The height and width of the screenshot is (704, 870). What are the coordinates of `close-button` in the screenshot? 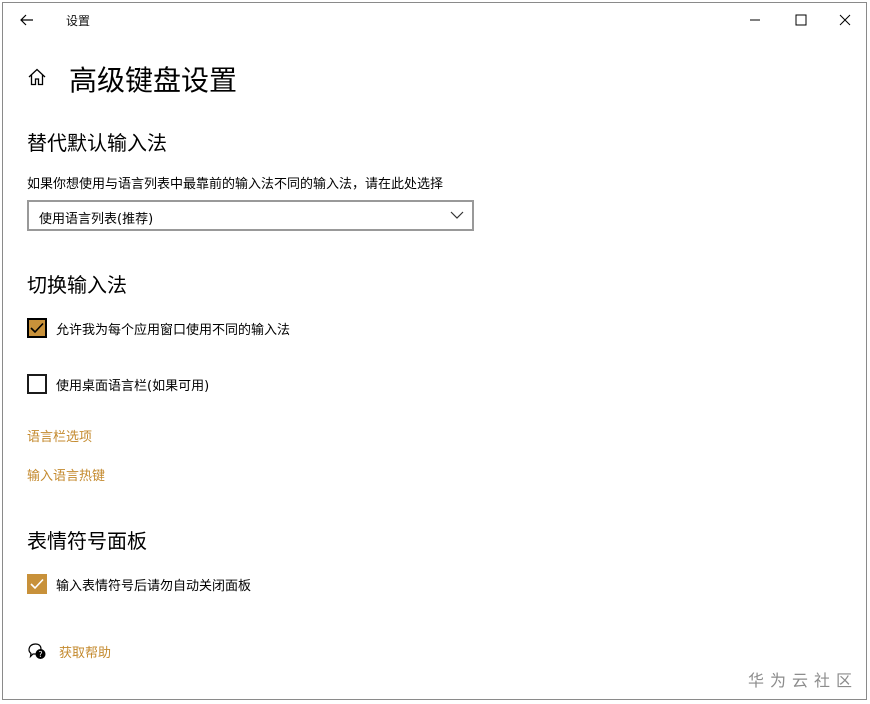 It's located at (845, 20).